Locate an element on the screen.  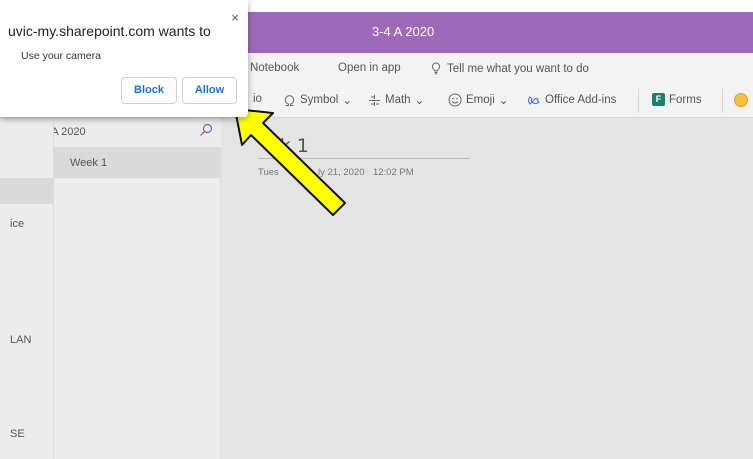
tell-me-label: Tell me what you want to do is located at coordinates (518, 68).